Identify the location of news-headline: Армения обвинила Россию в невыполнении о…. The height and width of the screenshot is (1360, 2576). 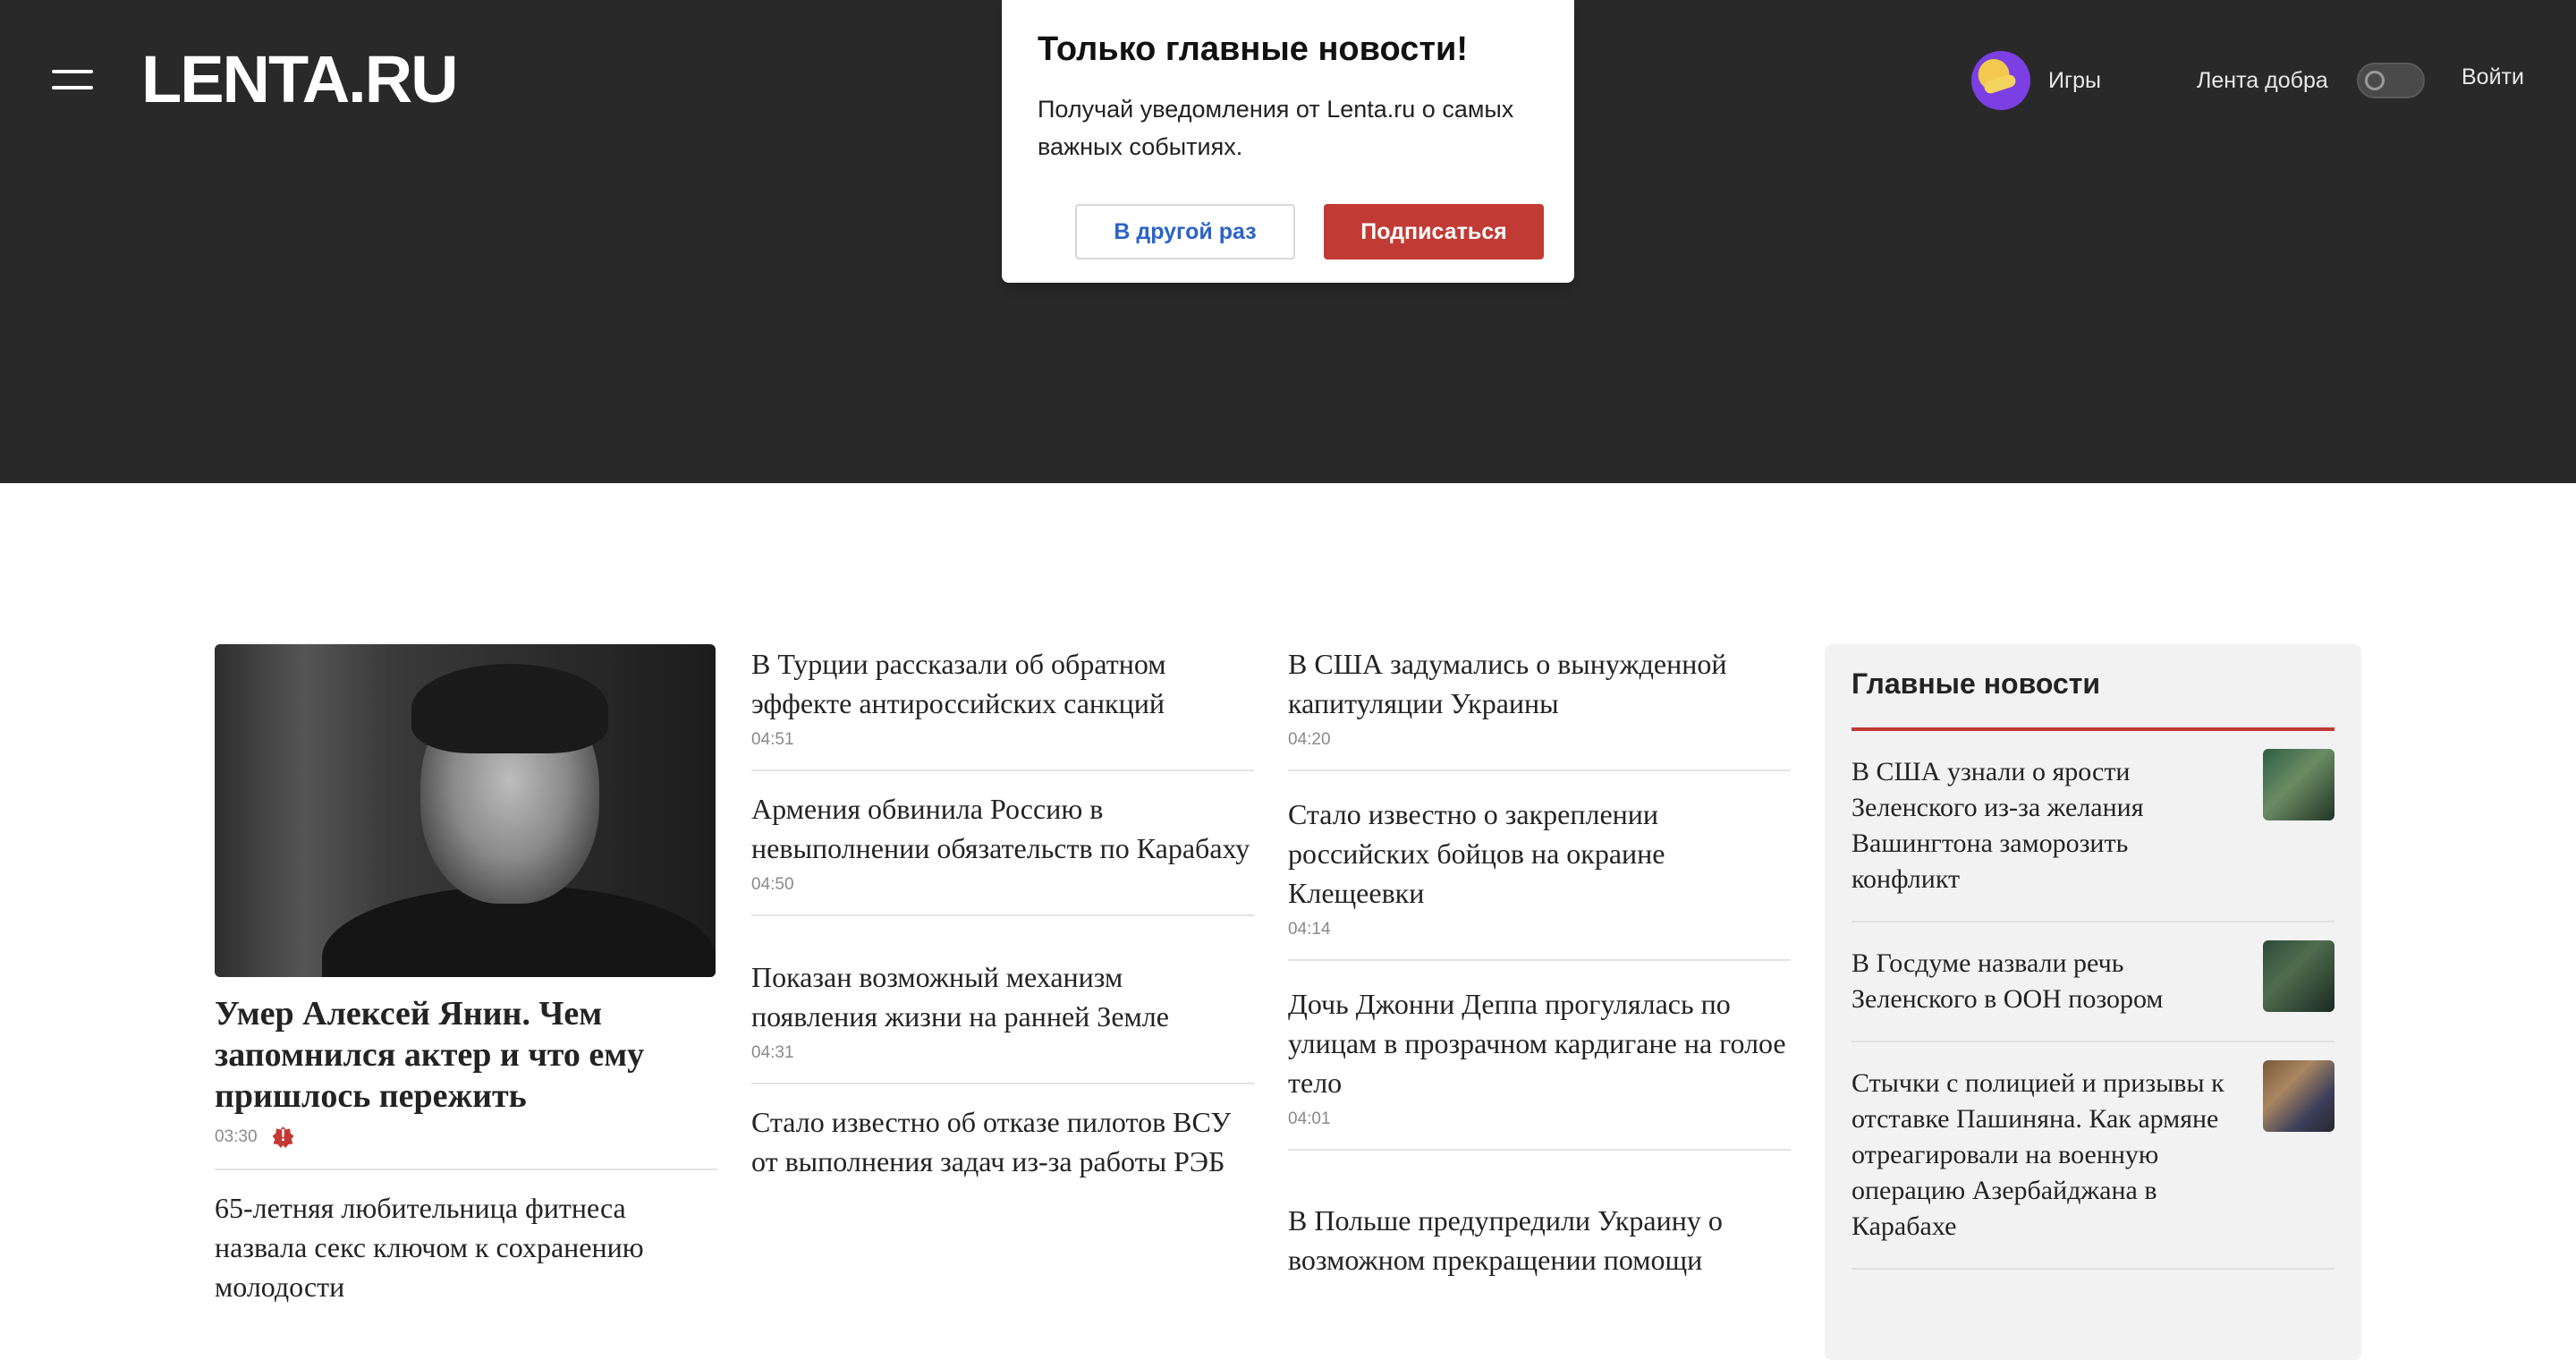
(1000, 828).